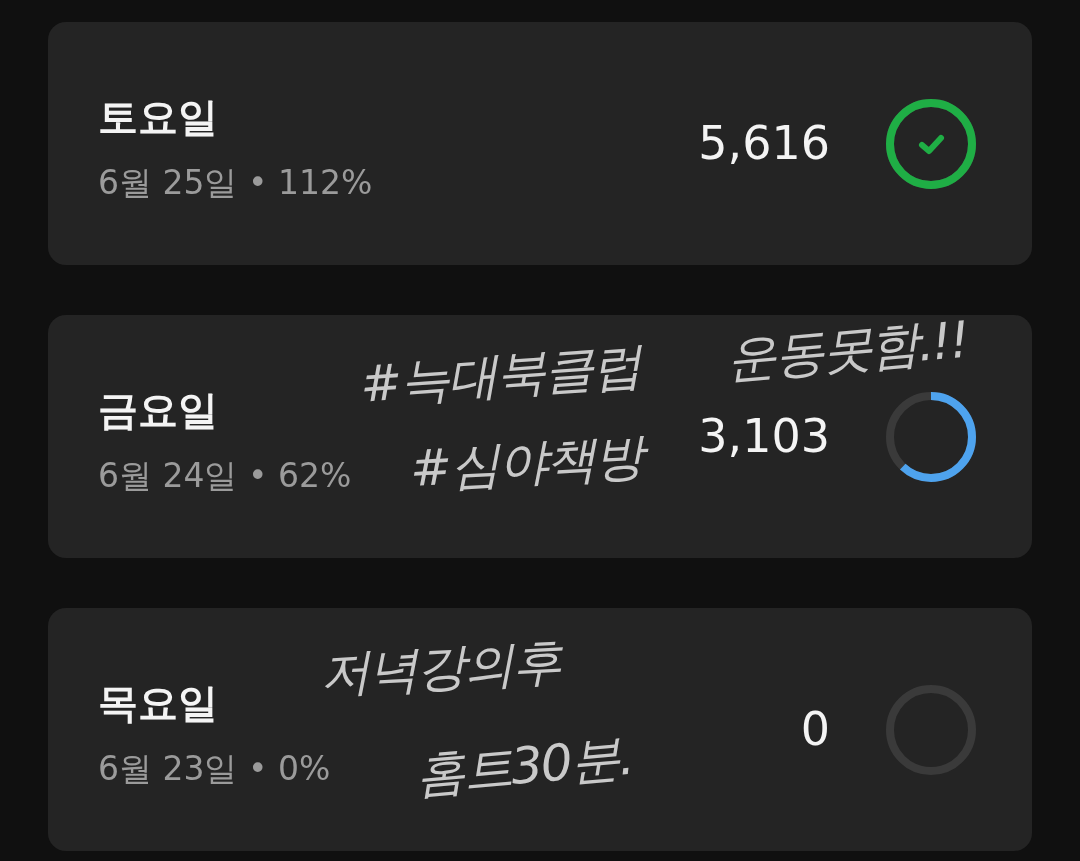 The height and width of the screenshot is (861, 1080). Describe the element at coordinates (158, 702) in the screenshot. I see `day-title: 목요일` at that location.